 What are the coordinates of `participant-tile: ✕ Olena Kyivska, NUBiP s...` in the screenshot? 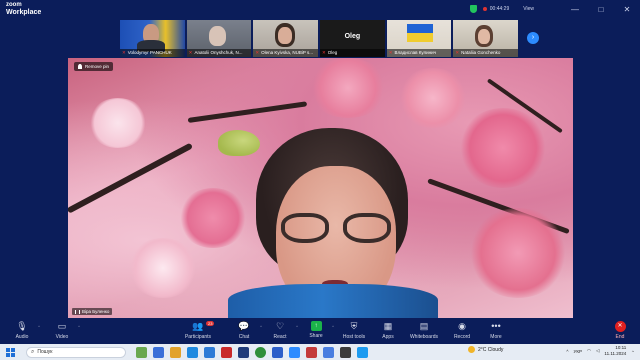 It's located at (286, 38).